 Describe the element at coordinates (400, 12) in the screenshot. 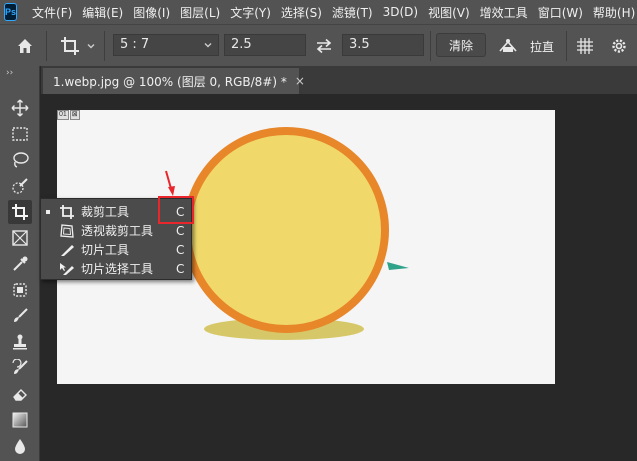

I see `menu-3d: 3D(D)` at that location.